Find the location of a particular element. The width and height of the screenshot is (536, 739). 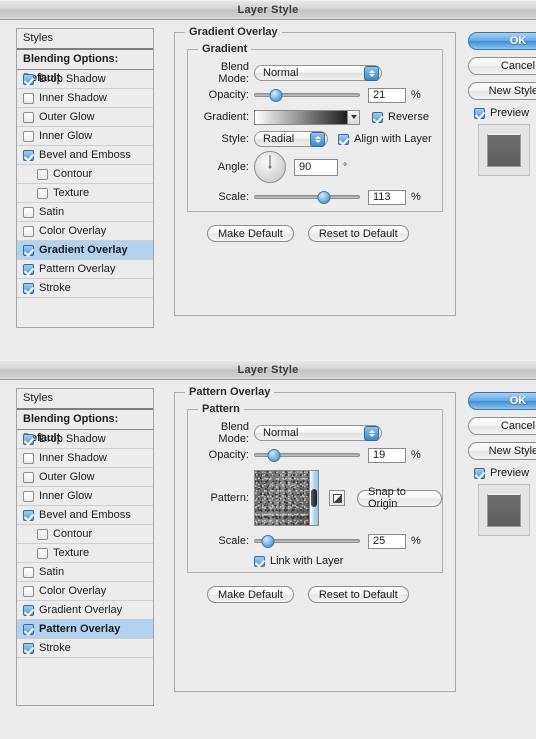

checkbox-align-with-layer is located at coordinates (343, 139).